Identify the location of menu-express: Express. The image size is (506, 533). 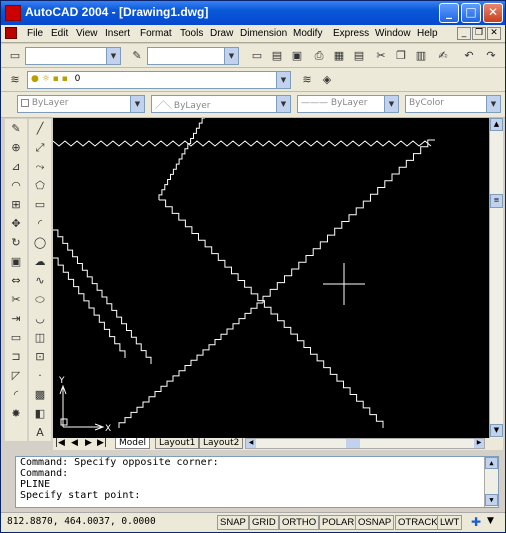
(351, 33).